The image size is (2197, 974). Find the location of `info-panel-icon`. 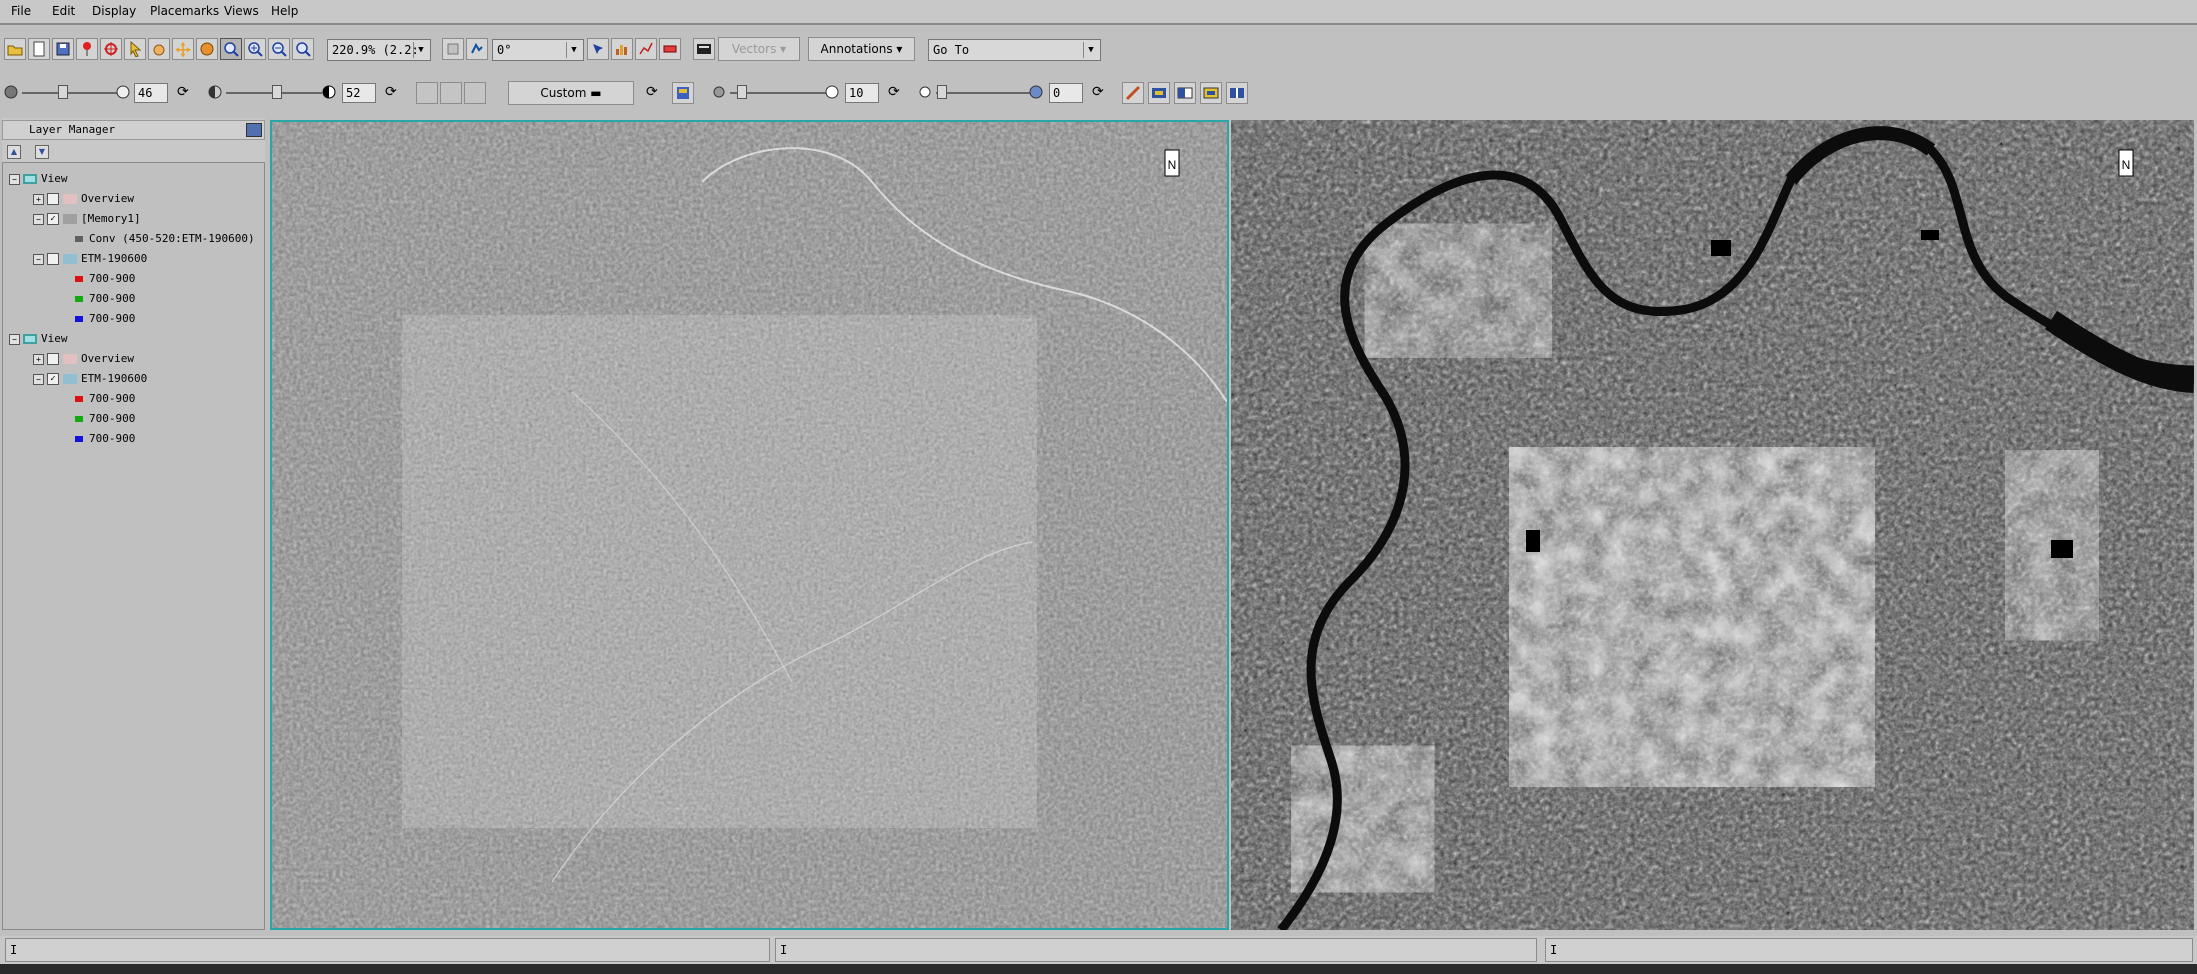

info-panel-icon is located at coordinates (704, 49).